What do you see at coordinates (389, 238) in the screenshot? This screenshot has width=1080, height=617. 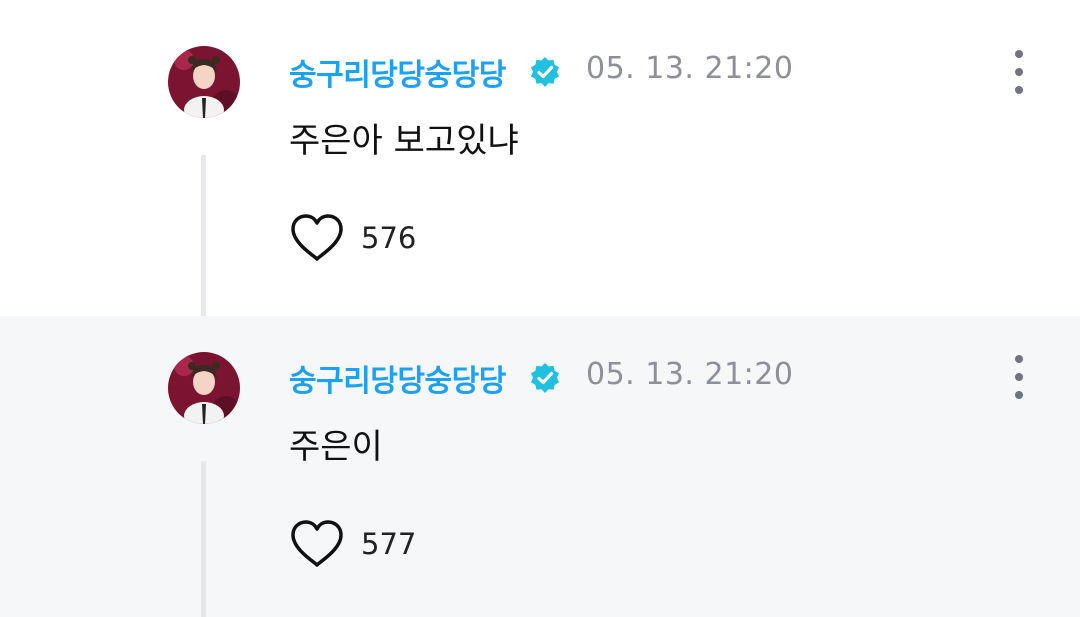 I see `like-count: 576` at bounding box center [389, 238].